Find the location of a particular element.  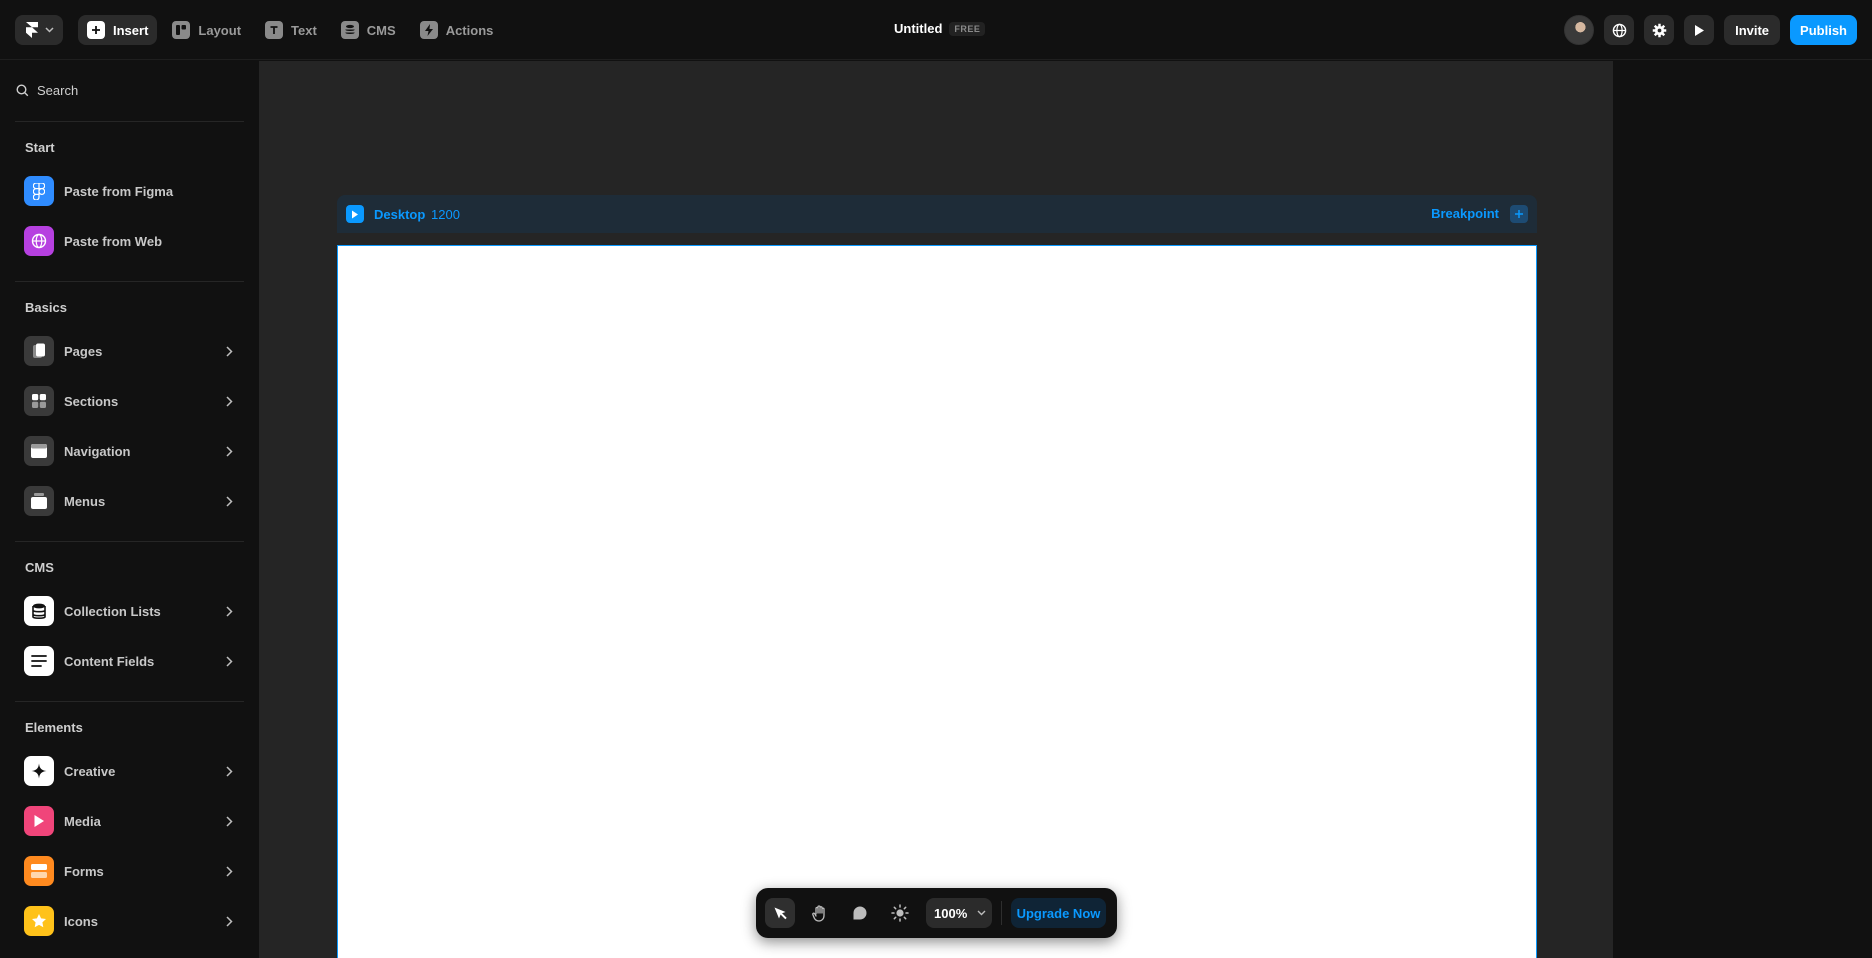

bottom-toolbar: 100% Upgrade Now is located at coordinates (936, 913).